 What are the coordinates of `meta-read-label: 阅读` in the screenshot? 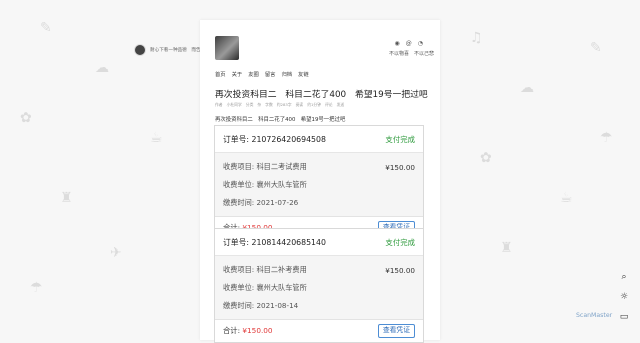 It's located at (299, 104).